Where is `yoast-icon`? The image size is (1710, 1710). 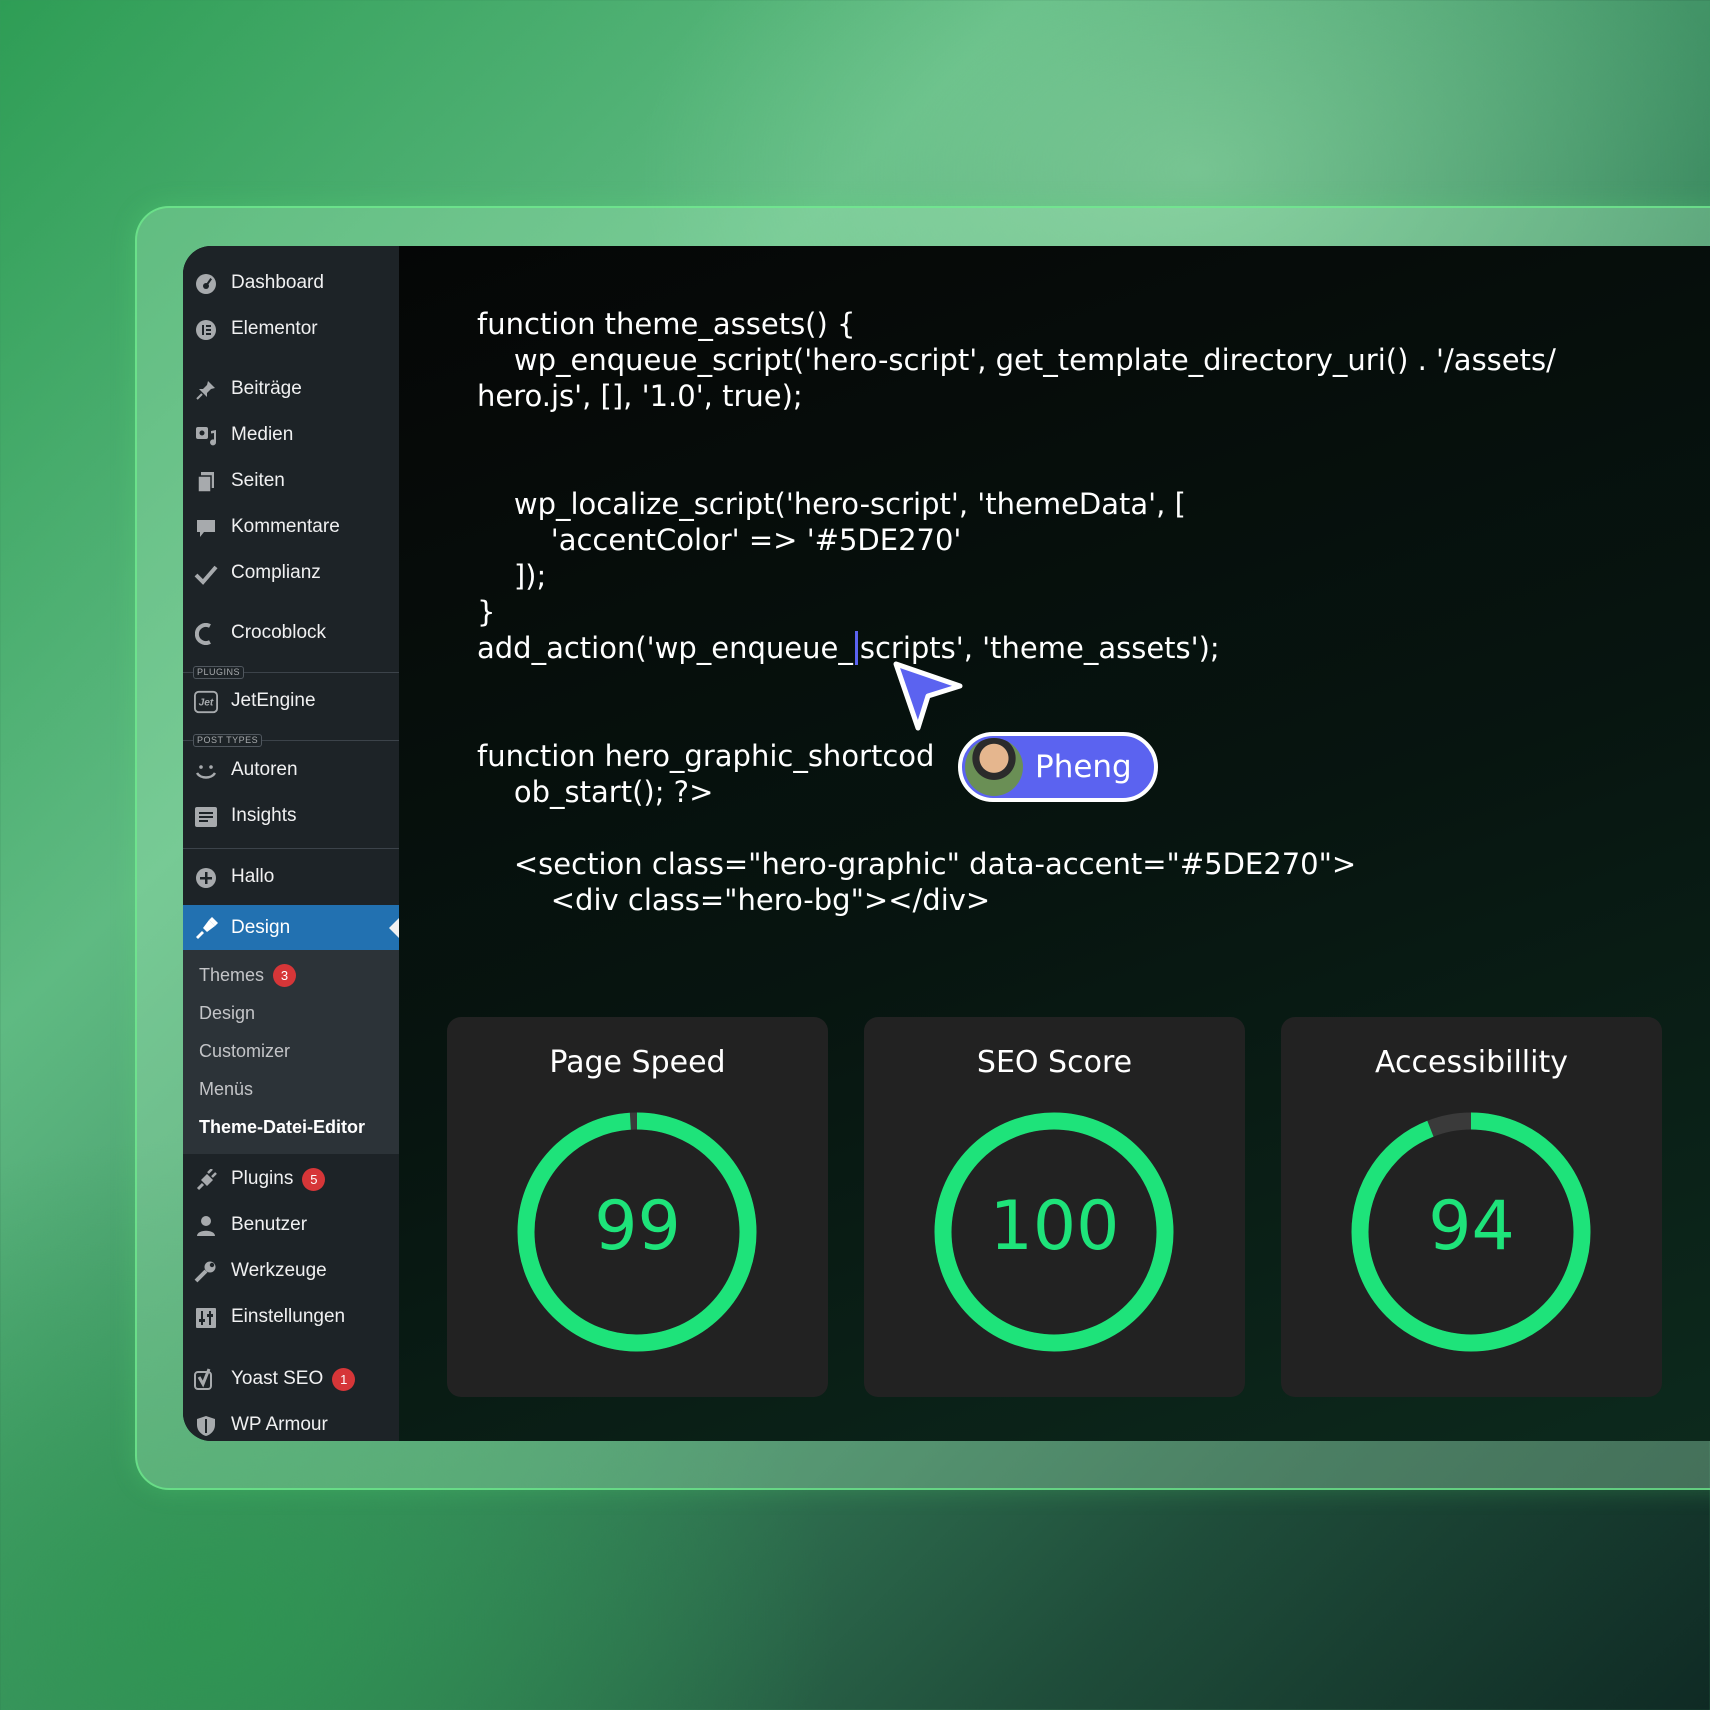
yoast-icon is located at coordinates (206, 1380).